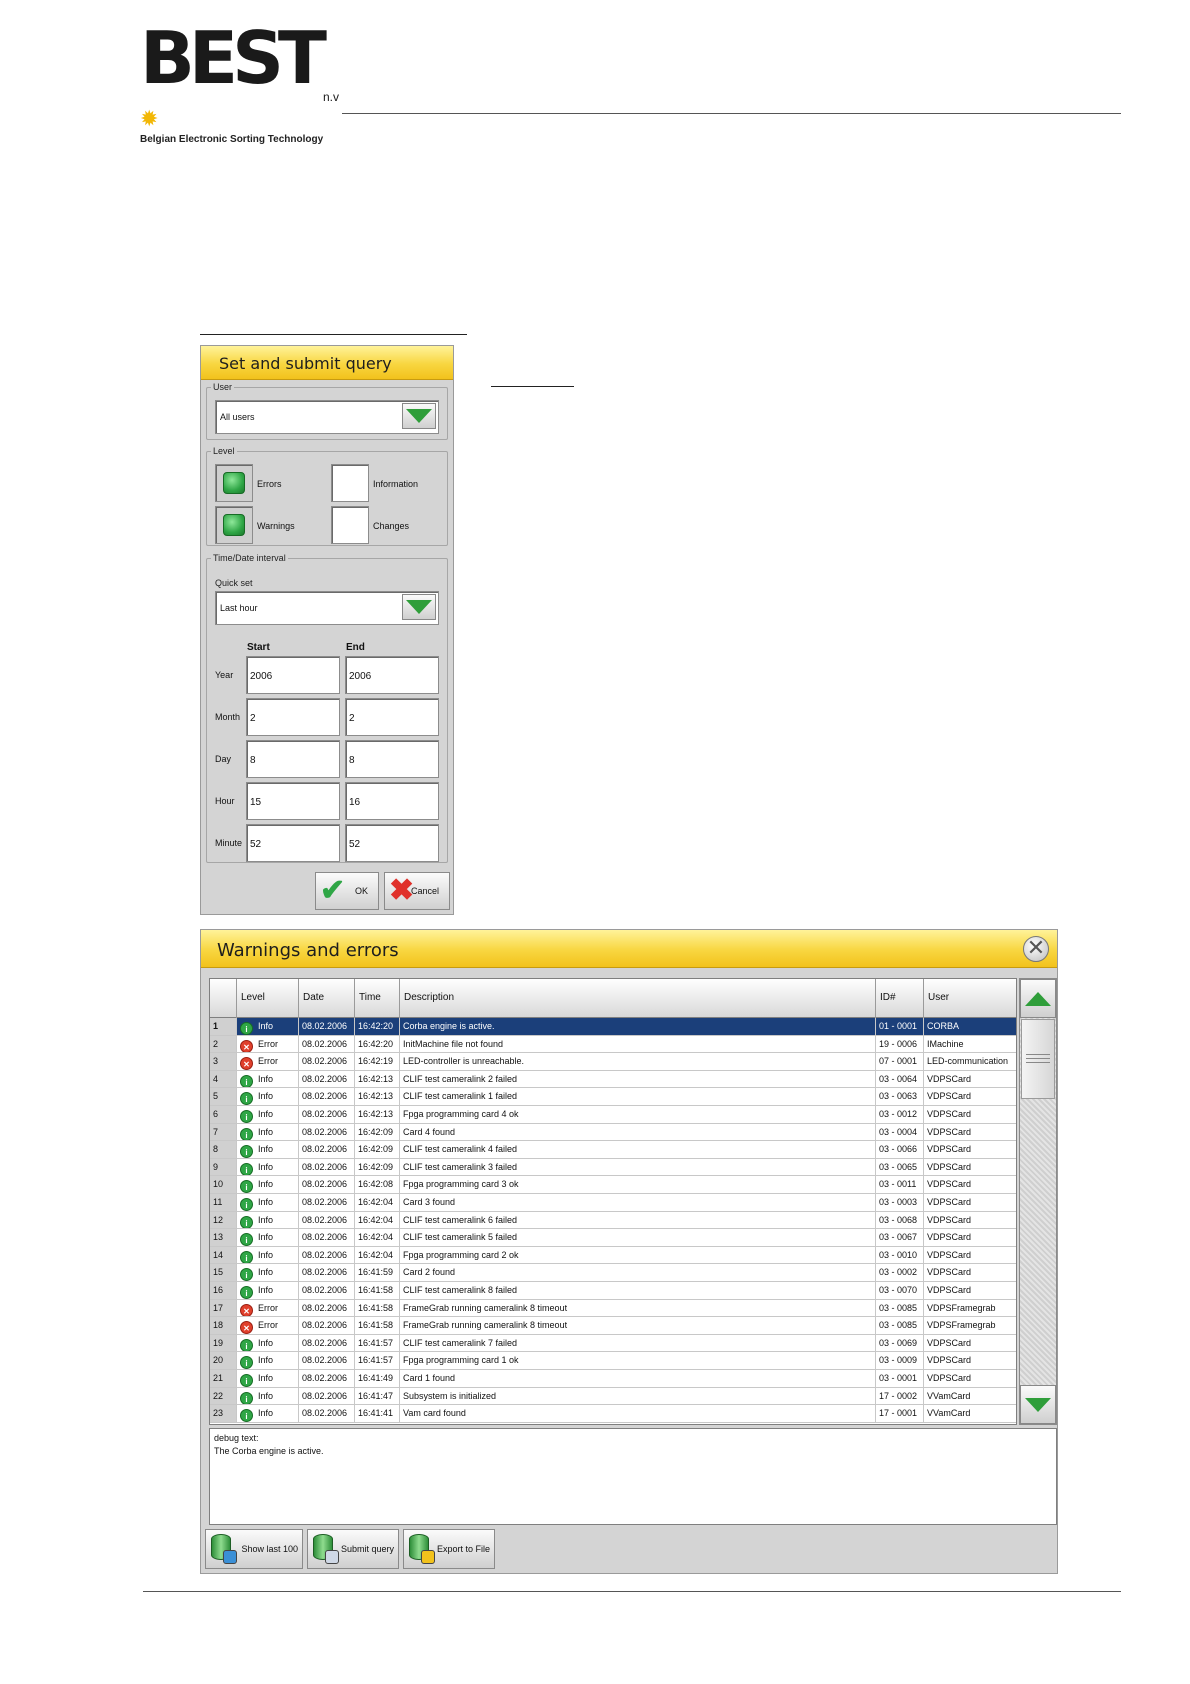 This screenshot has width=1190, height=1684. What do you see at coordinates (638, 998) in the screenshot?
I see `column-header-description: Description` at bounding box center [638, 998].